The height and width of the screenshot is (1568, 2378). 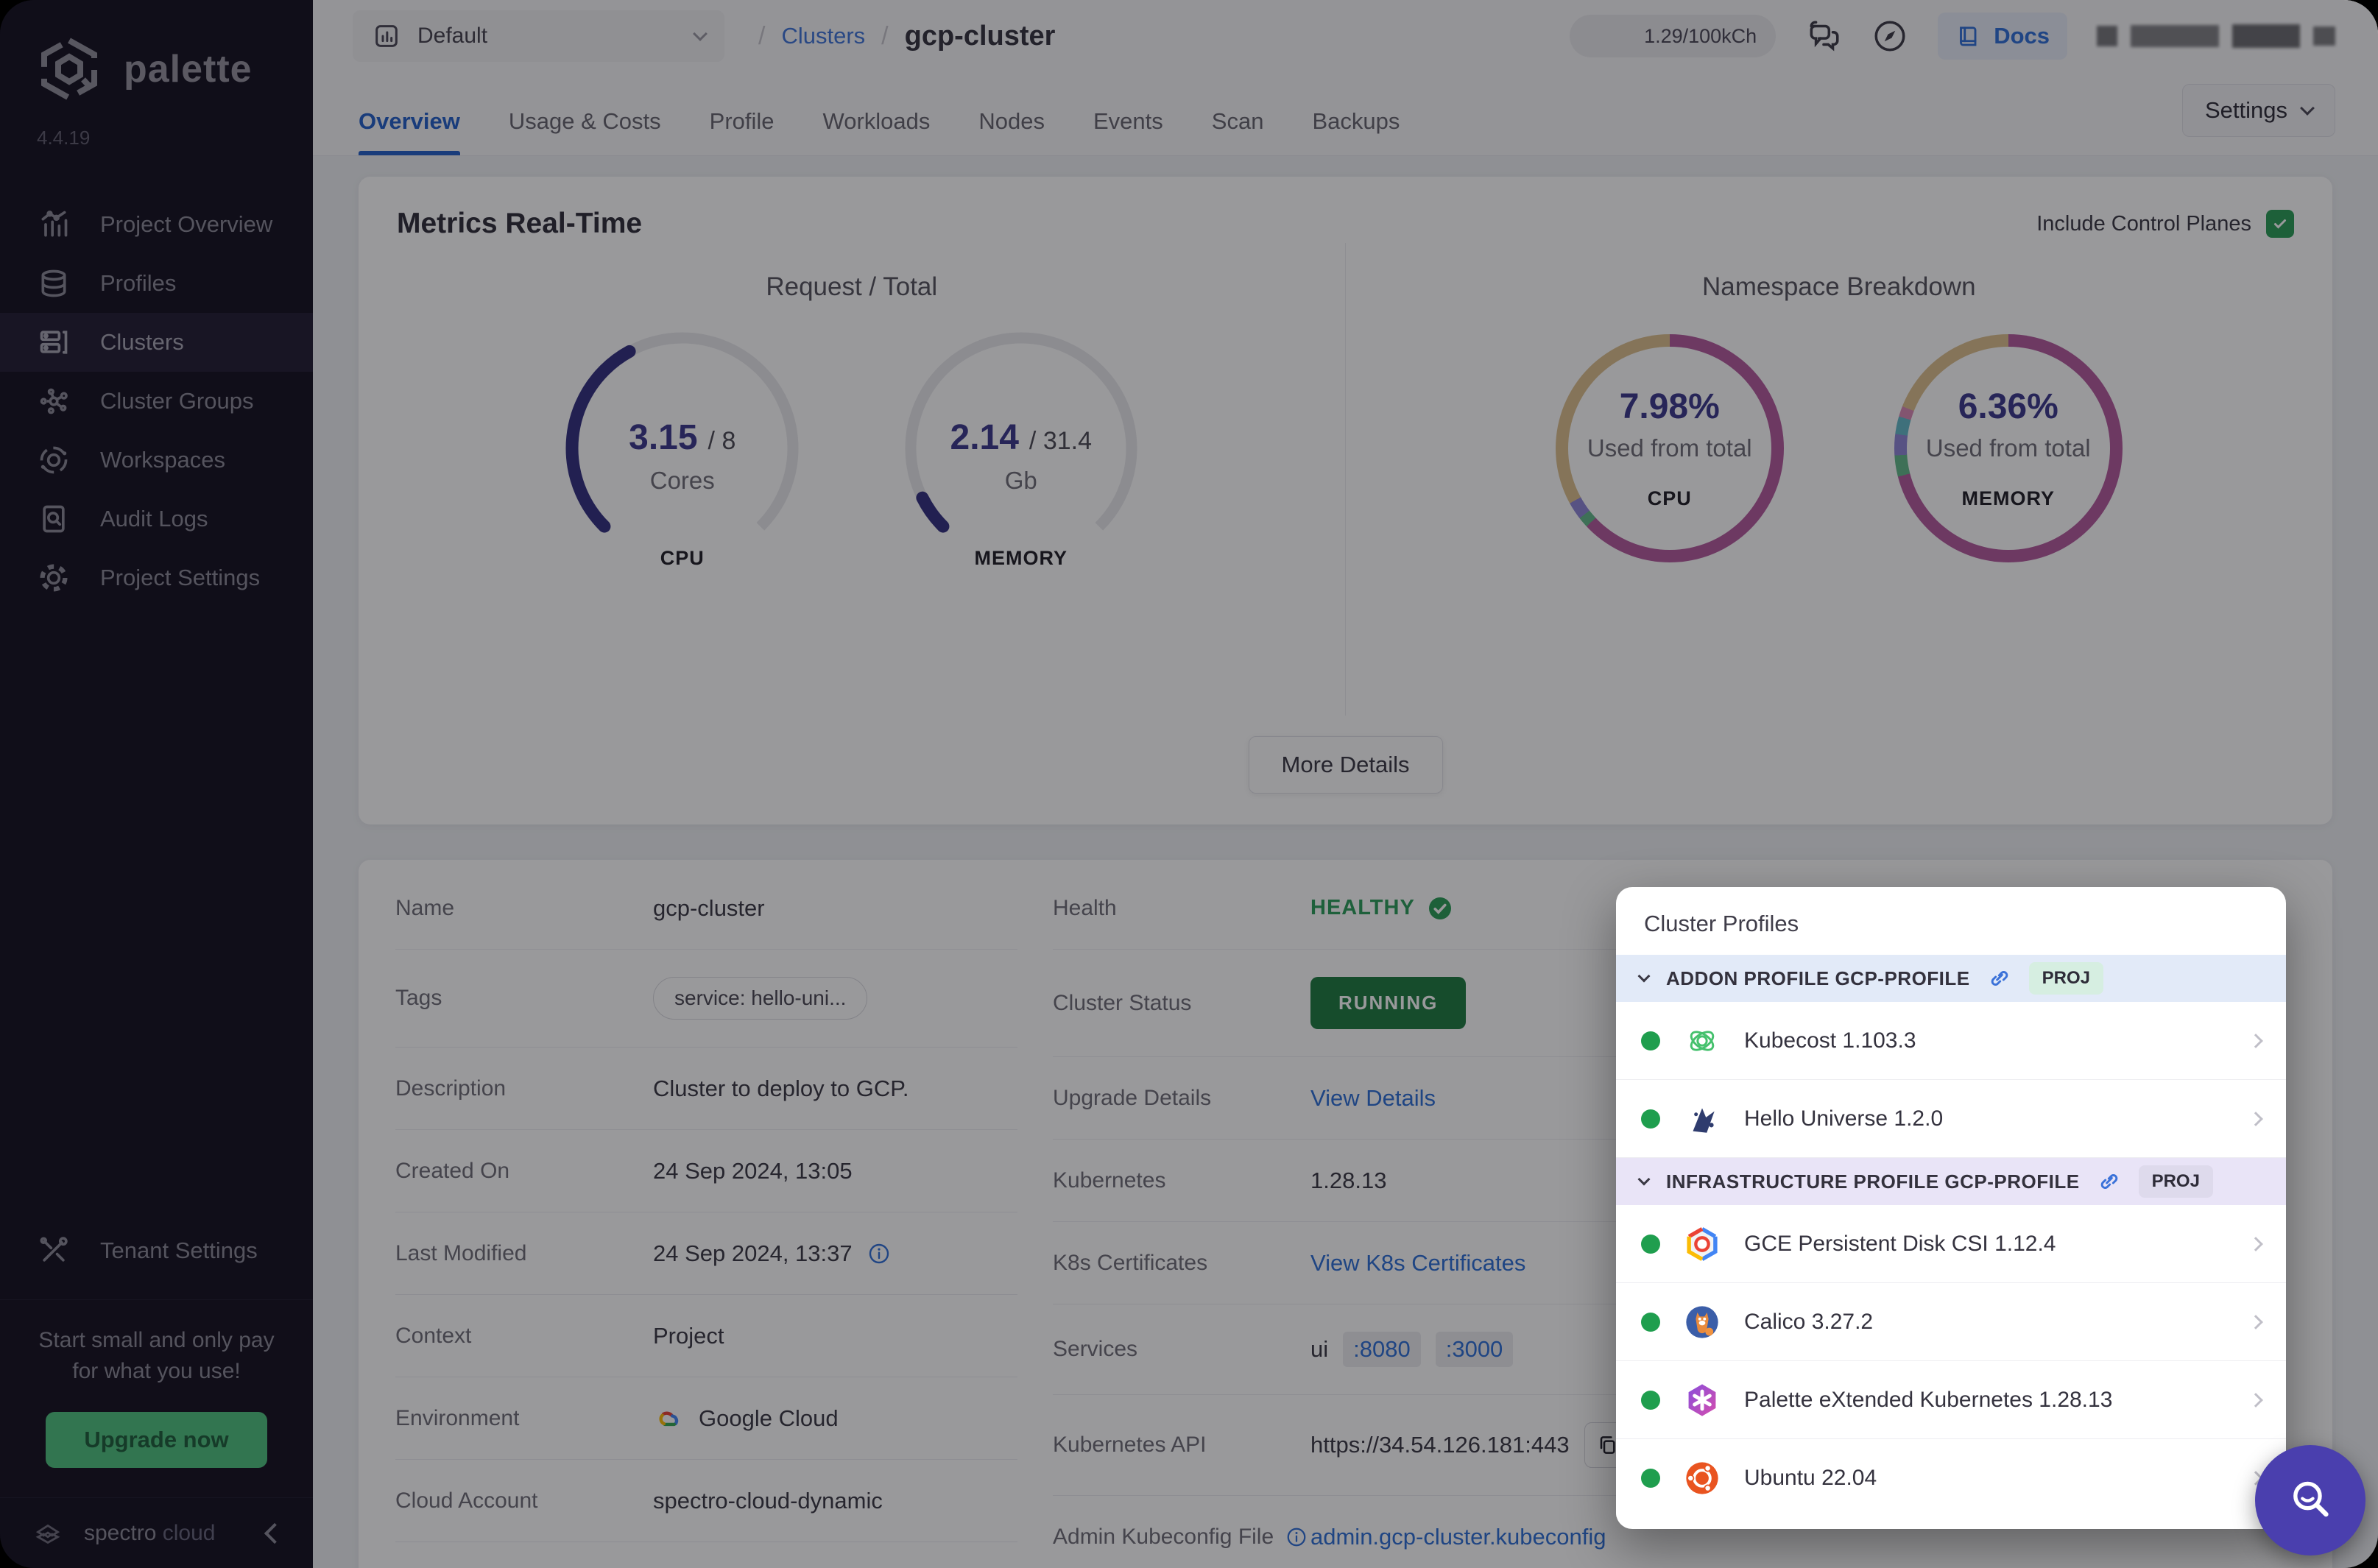 What do you see at coordinates (1702, 1119) in the screenshot?
I see `hello-universe-icon` at bounding box center [1702, 1119].